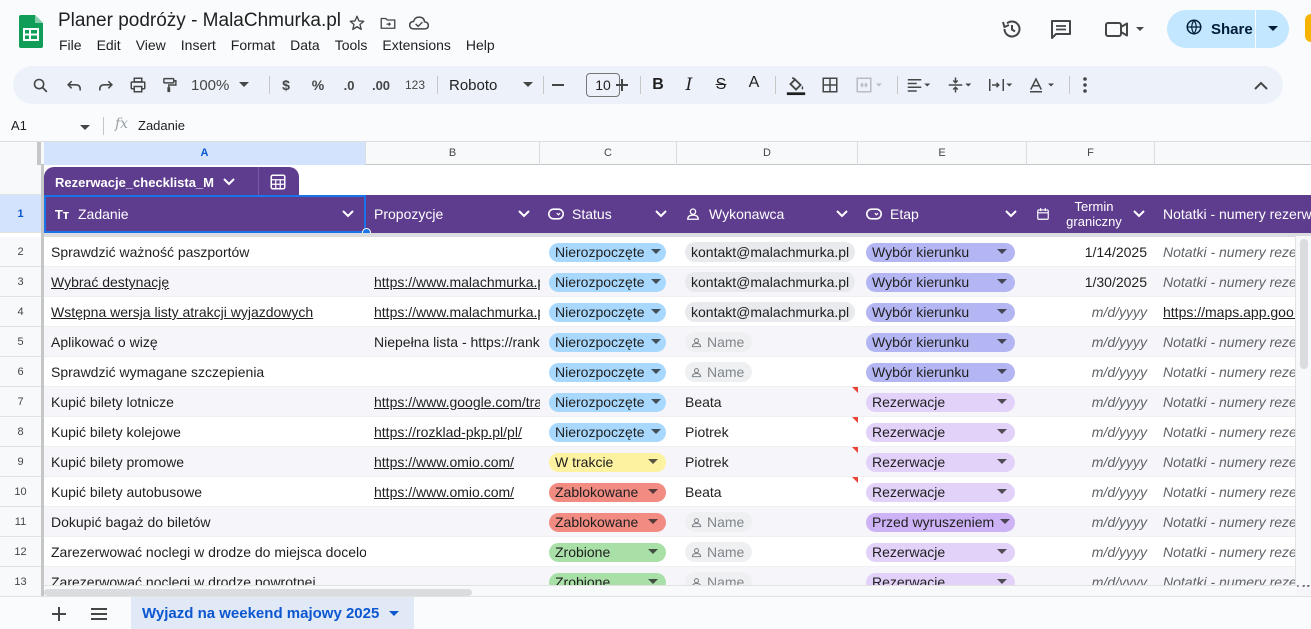 The width and height of the screenshot is (1311, 629). I want to click on cloud-saved-icon, so click(419, 23).